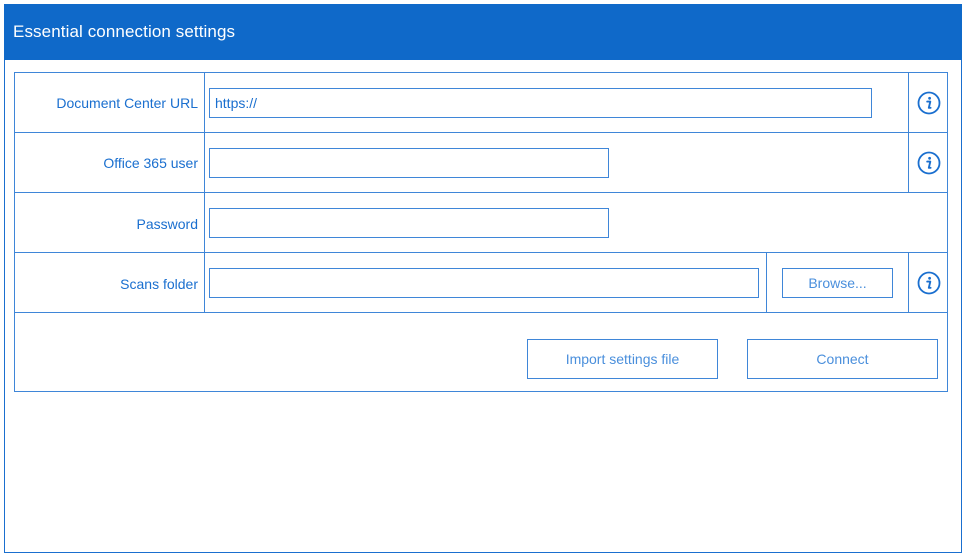 The height and width of the screenshot is (555, 964). What do you see at coordinates (150, 163) in the screenshot?
I see `office365-user-label: Office 365 user` at bounding box center [150, 163].